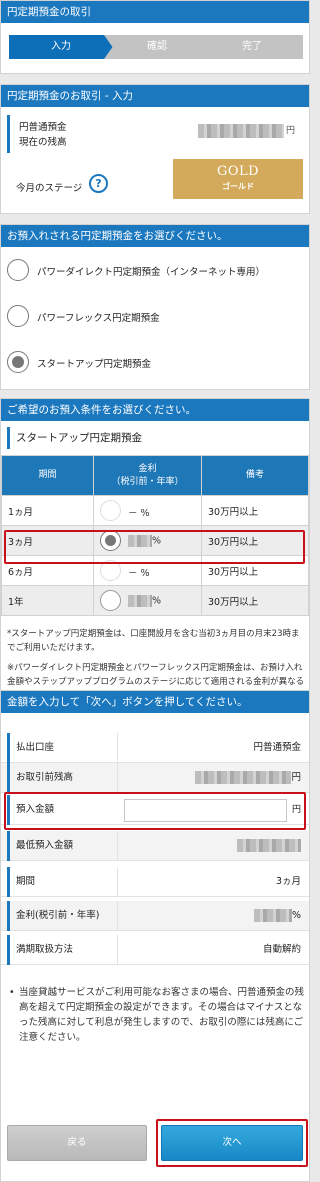 The height and width of the screenshot is (1182, 320). I want to click on product-option-startup: スタートアップ円定期預金, so click(155, 363).